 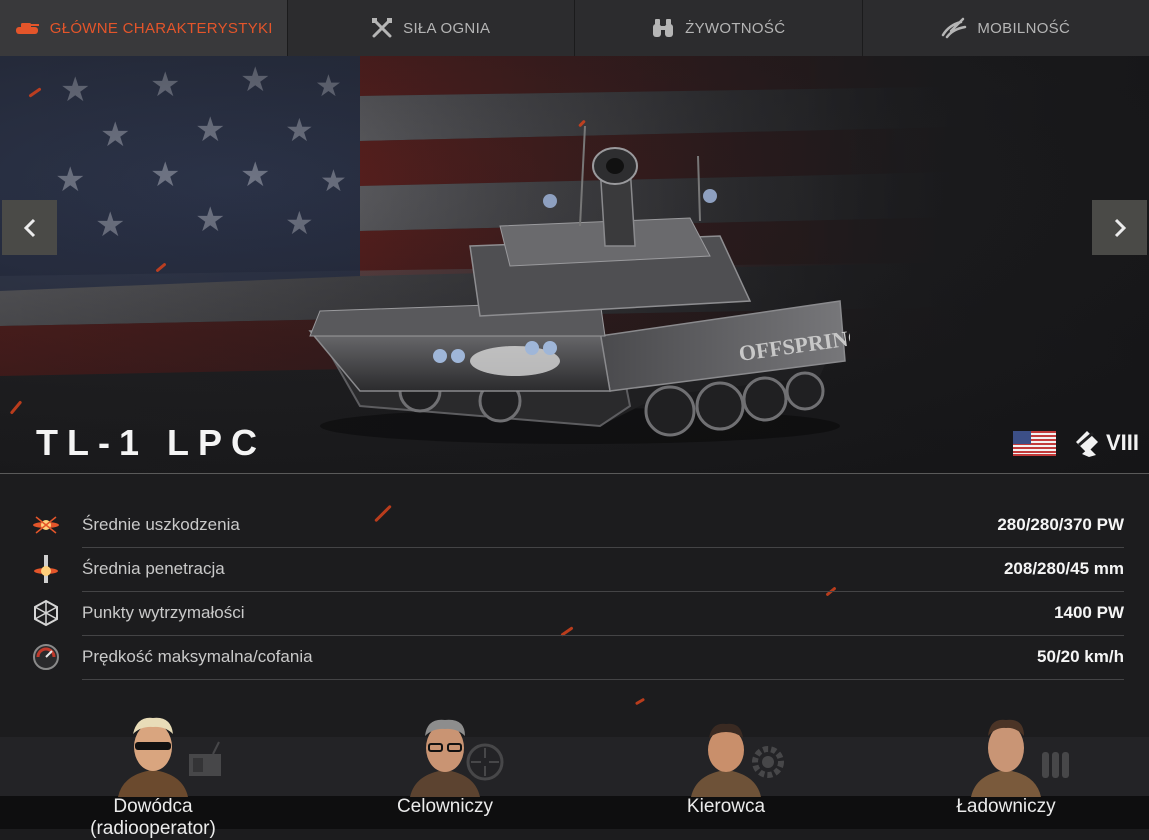 I want to click on chevron-right-icon, so click(x=1120, y=228).